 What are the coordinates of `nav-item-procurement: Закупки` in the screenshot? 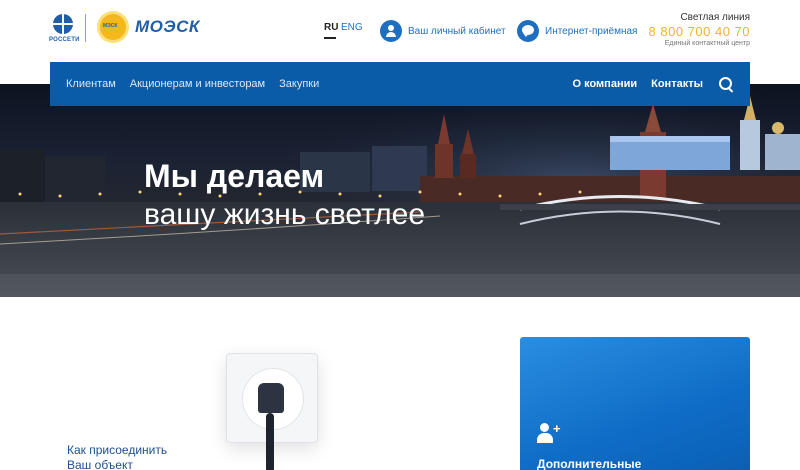 It's located at (299, 84).